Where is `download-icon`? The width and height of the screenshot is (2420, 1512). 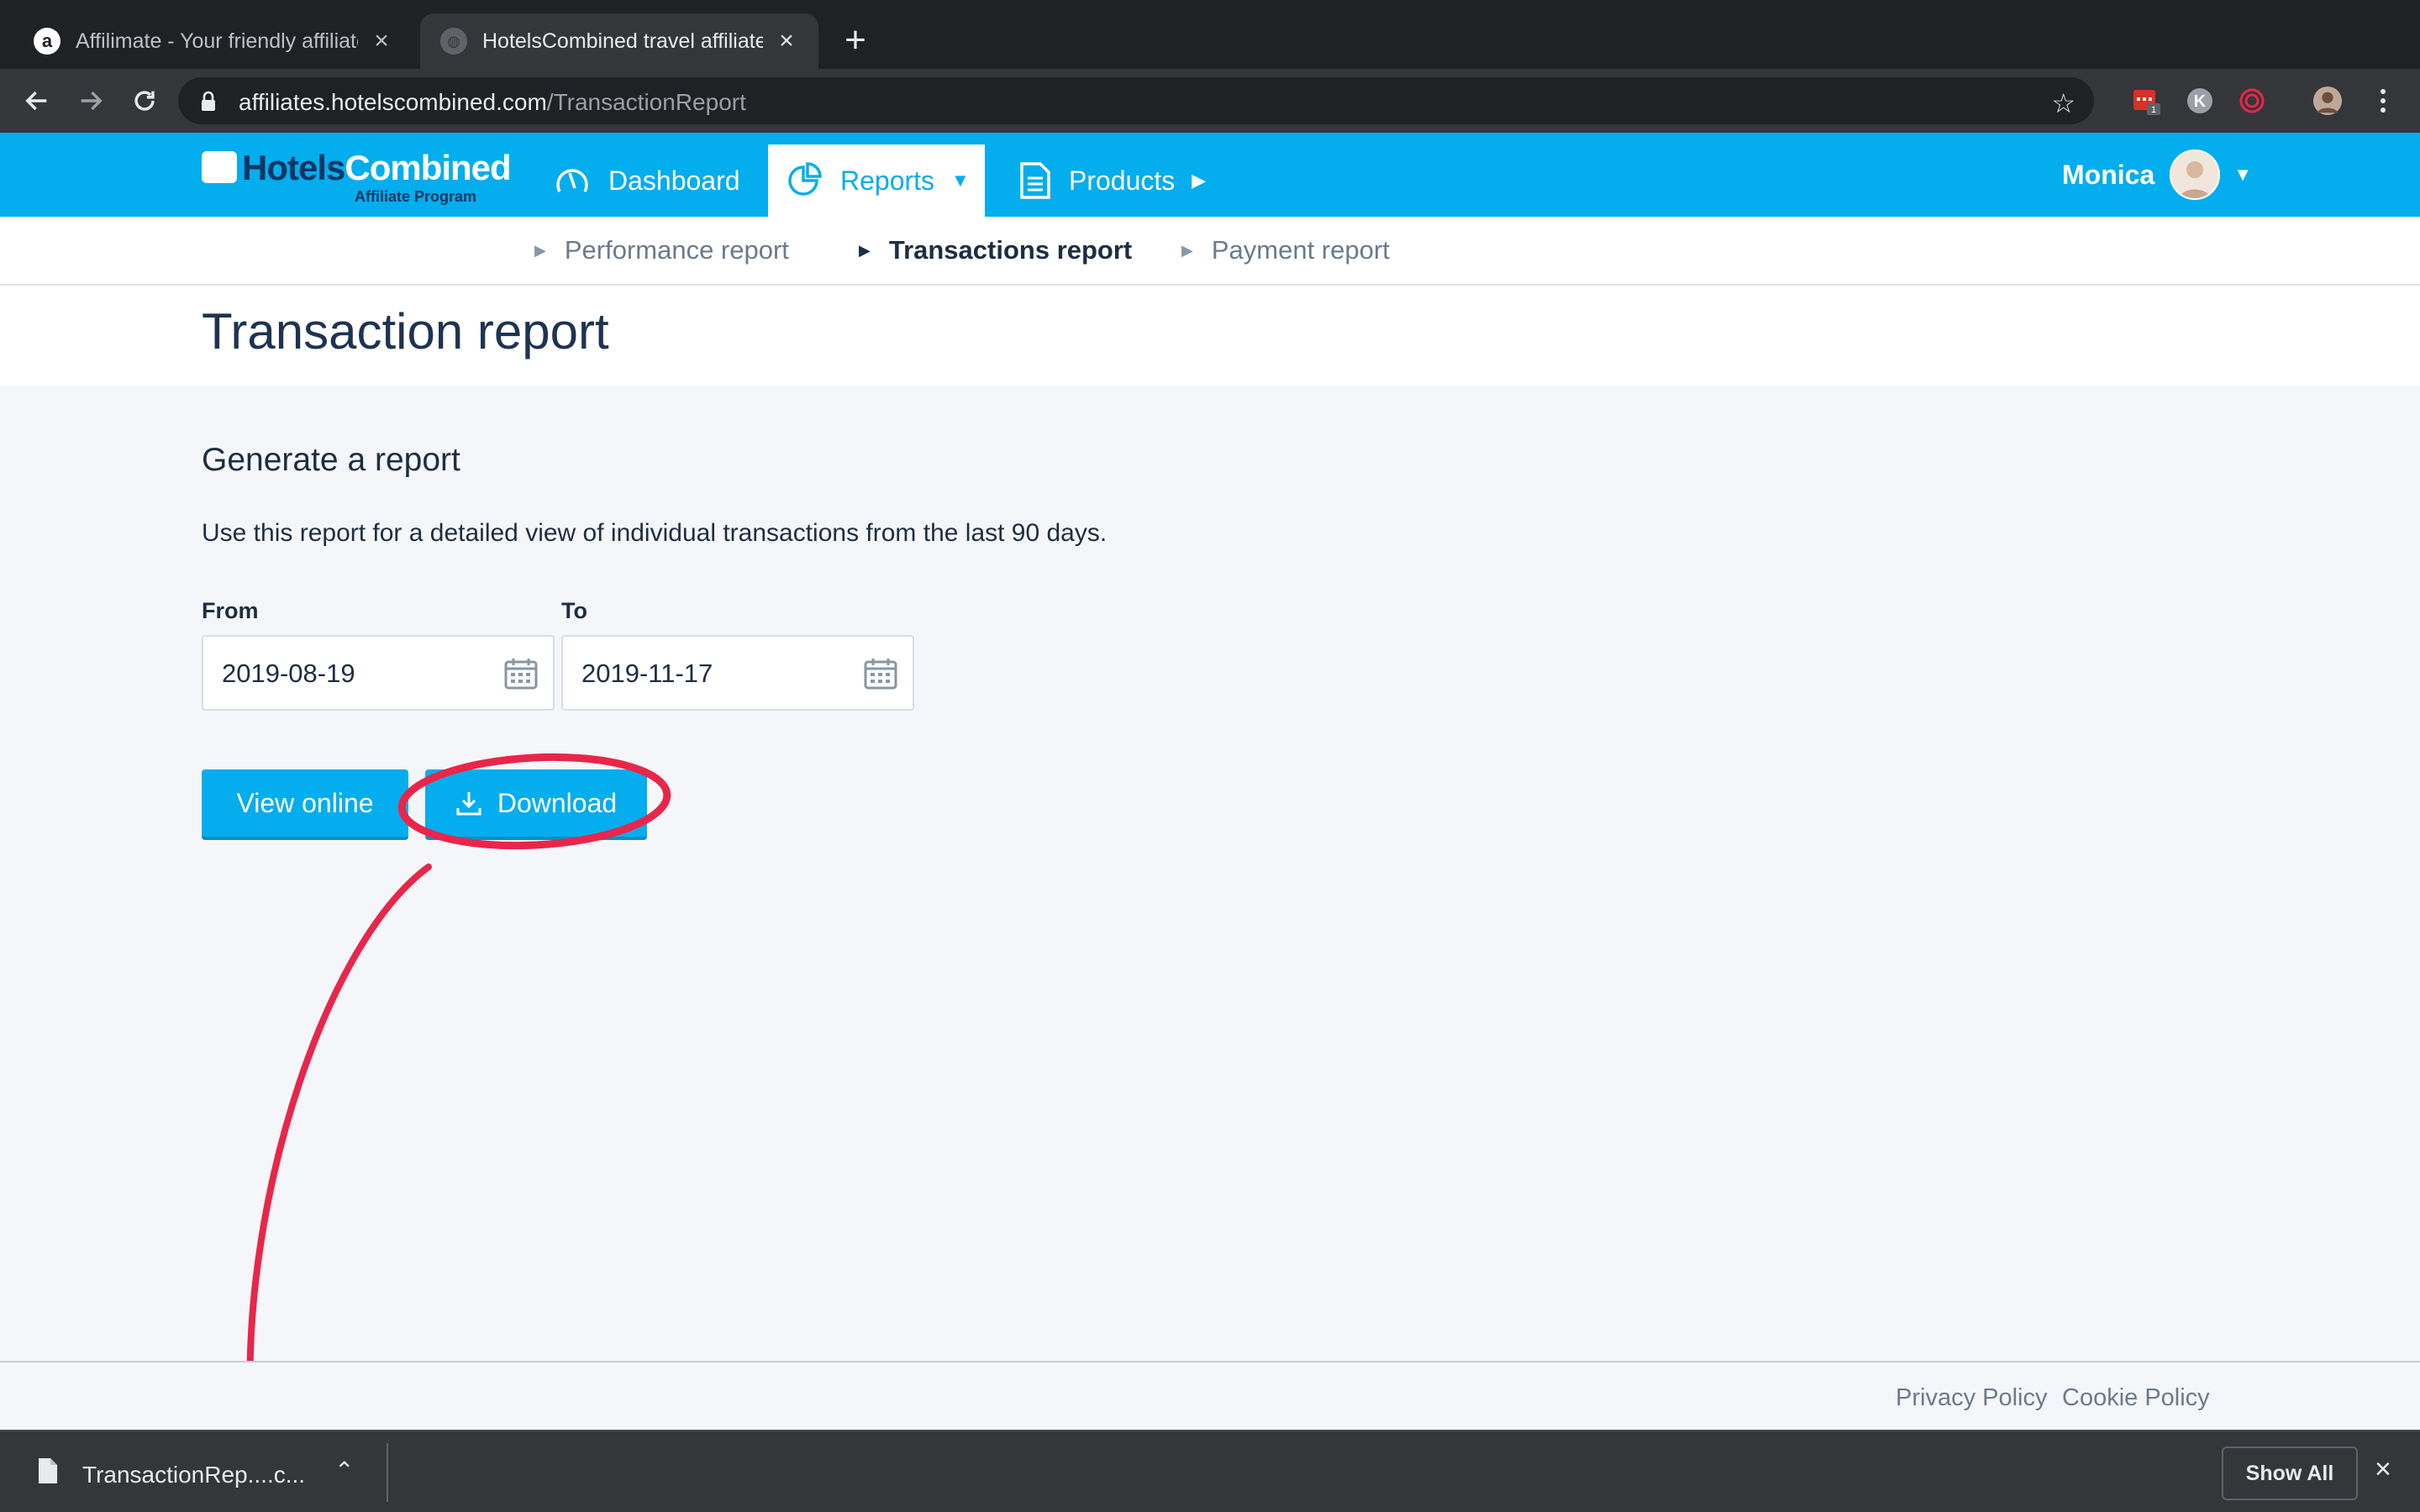
download-icon is located at coordinates (468, 803).